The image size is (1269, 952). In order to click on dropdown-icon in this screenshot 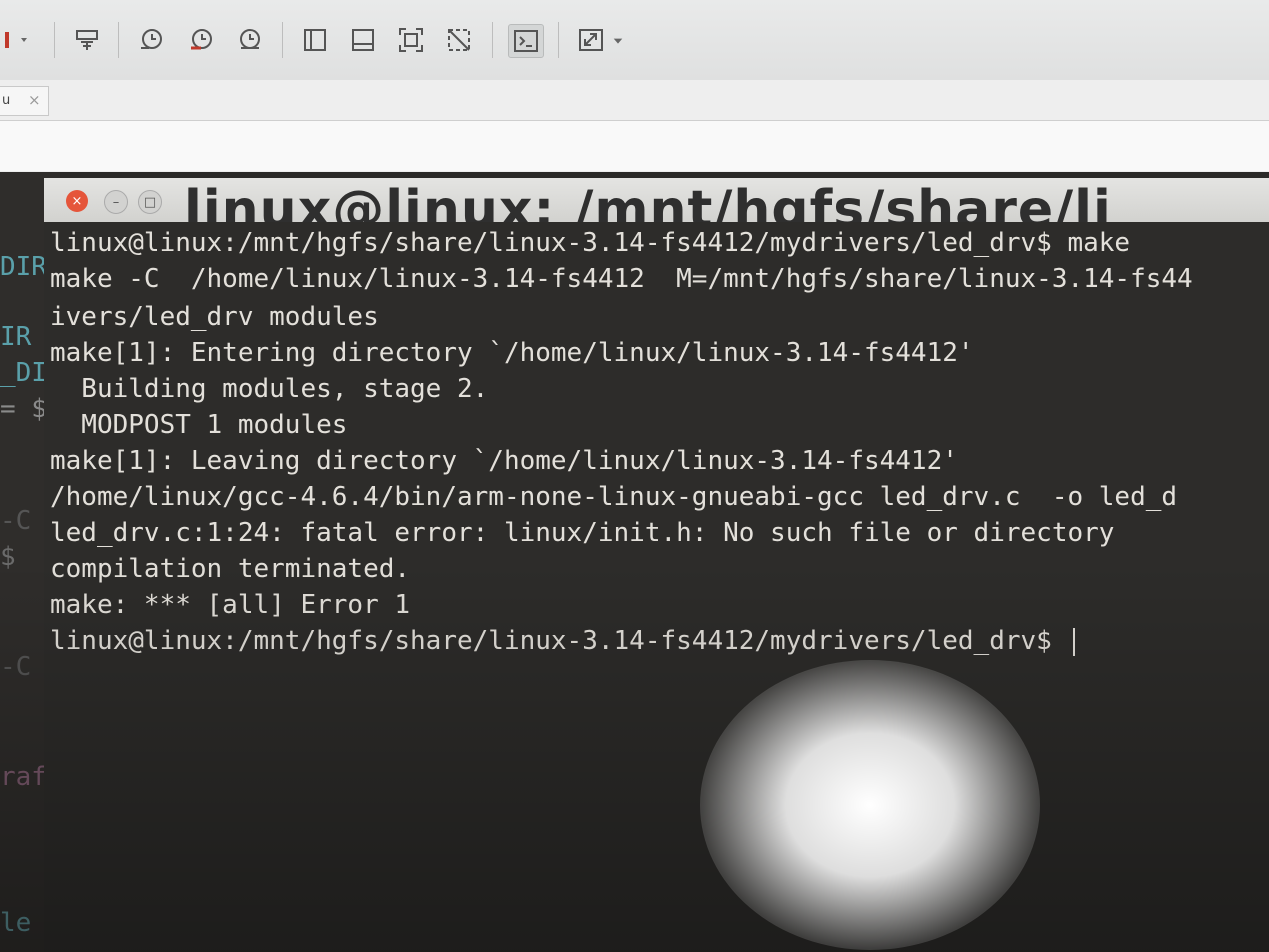, I will do `click(17, 40)`.